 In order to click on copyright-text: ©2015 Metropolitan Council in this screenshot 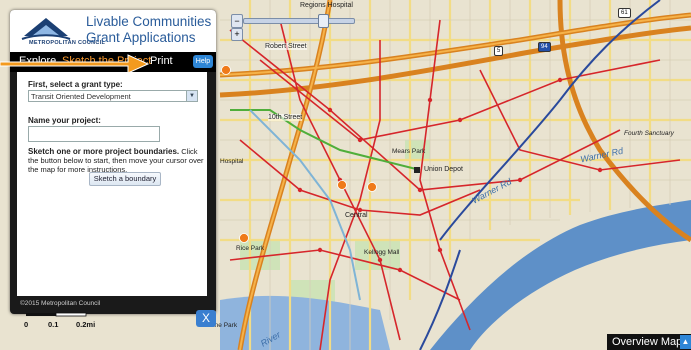, I will do `click(60, 303)`.